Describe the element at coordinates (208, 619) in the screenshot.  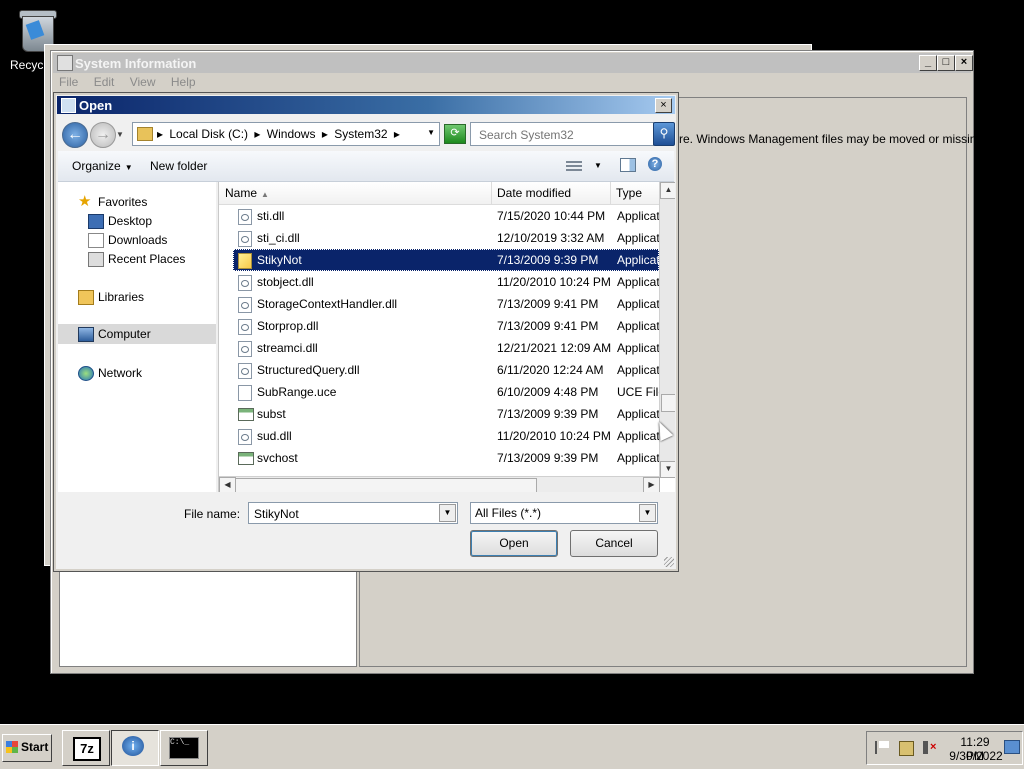
I see `sysinfo-tree-pane` at that location.